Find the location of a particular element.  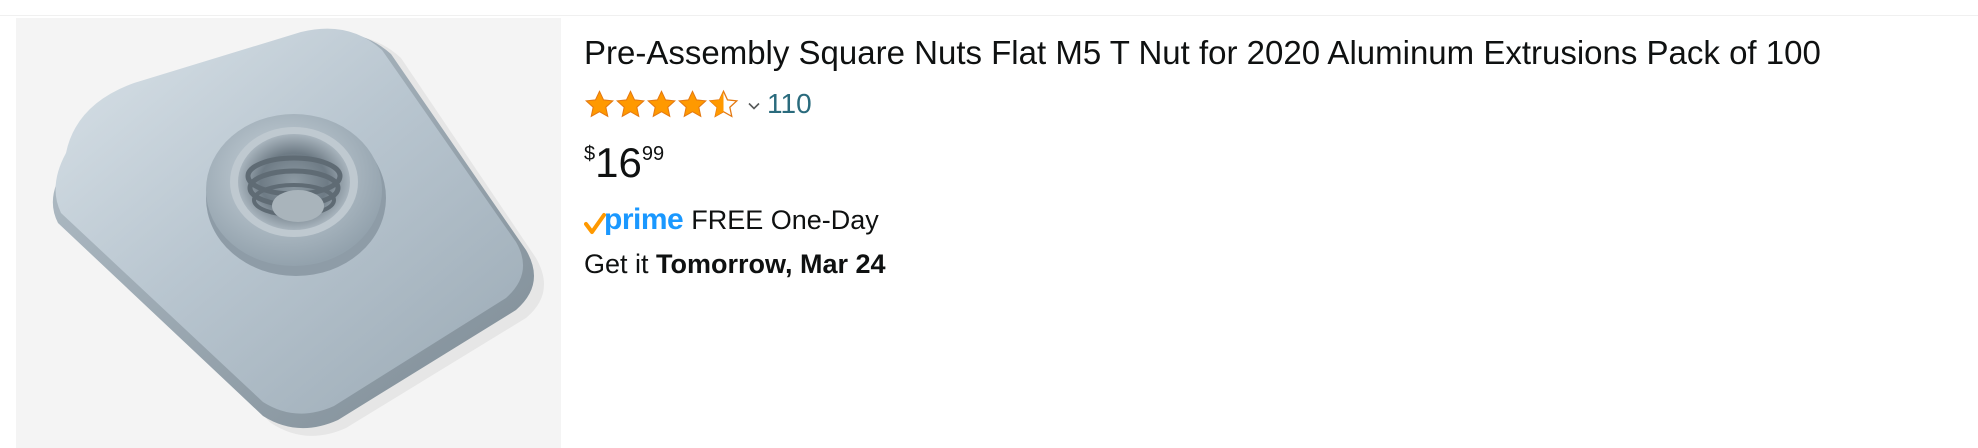

delivery-estimate: Get it Tomorrow, Mar 24 is located at coordinates (1279, 264).